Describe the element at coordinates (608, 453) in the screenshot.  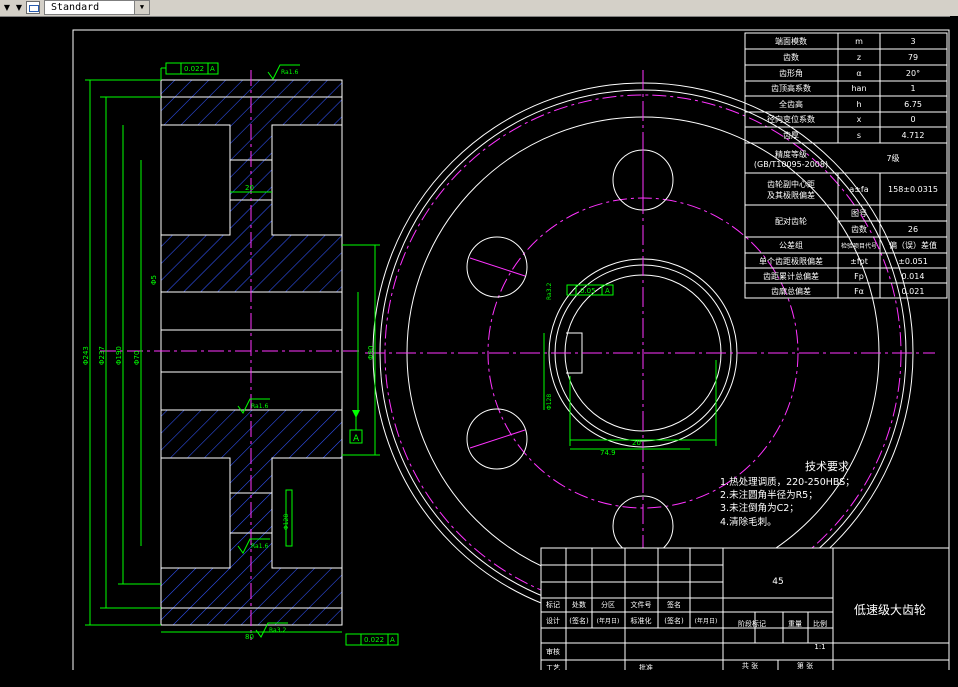
I see `keyway-depth-dim: 74.9` at that location.